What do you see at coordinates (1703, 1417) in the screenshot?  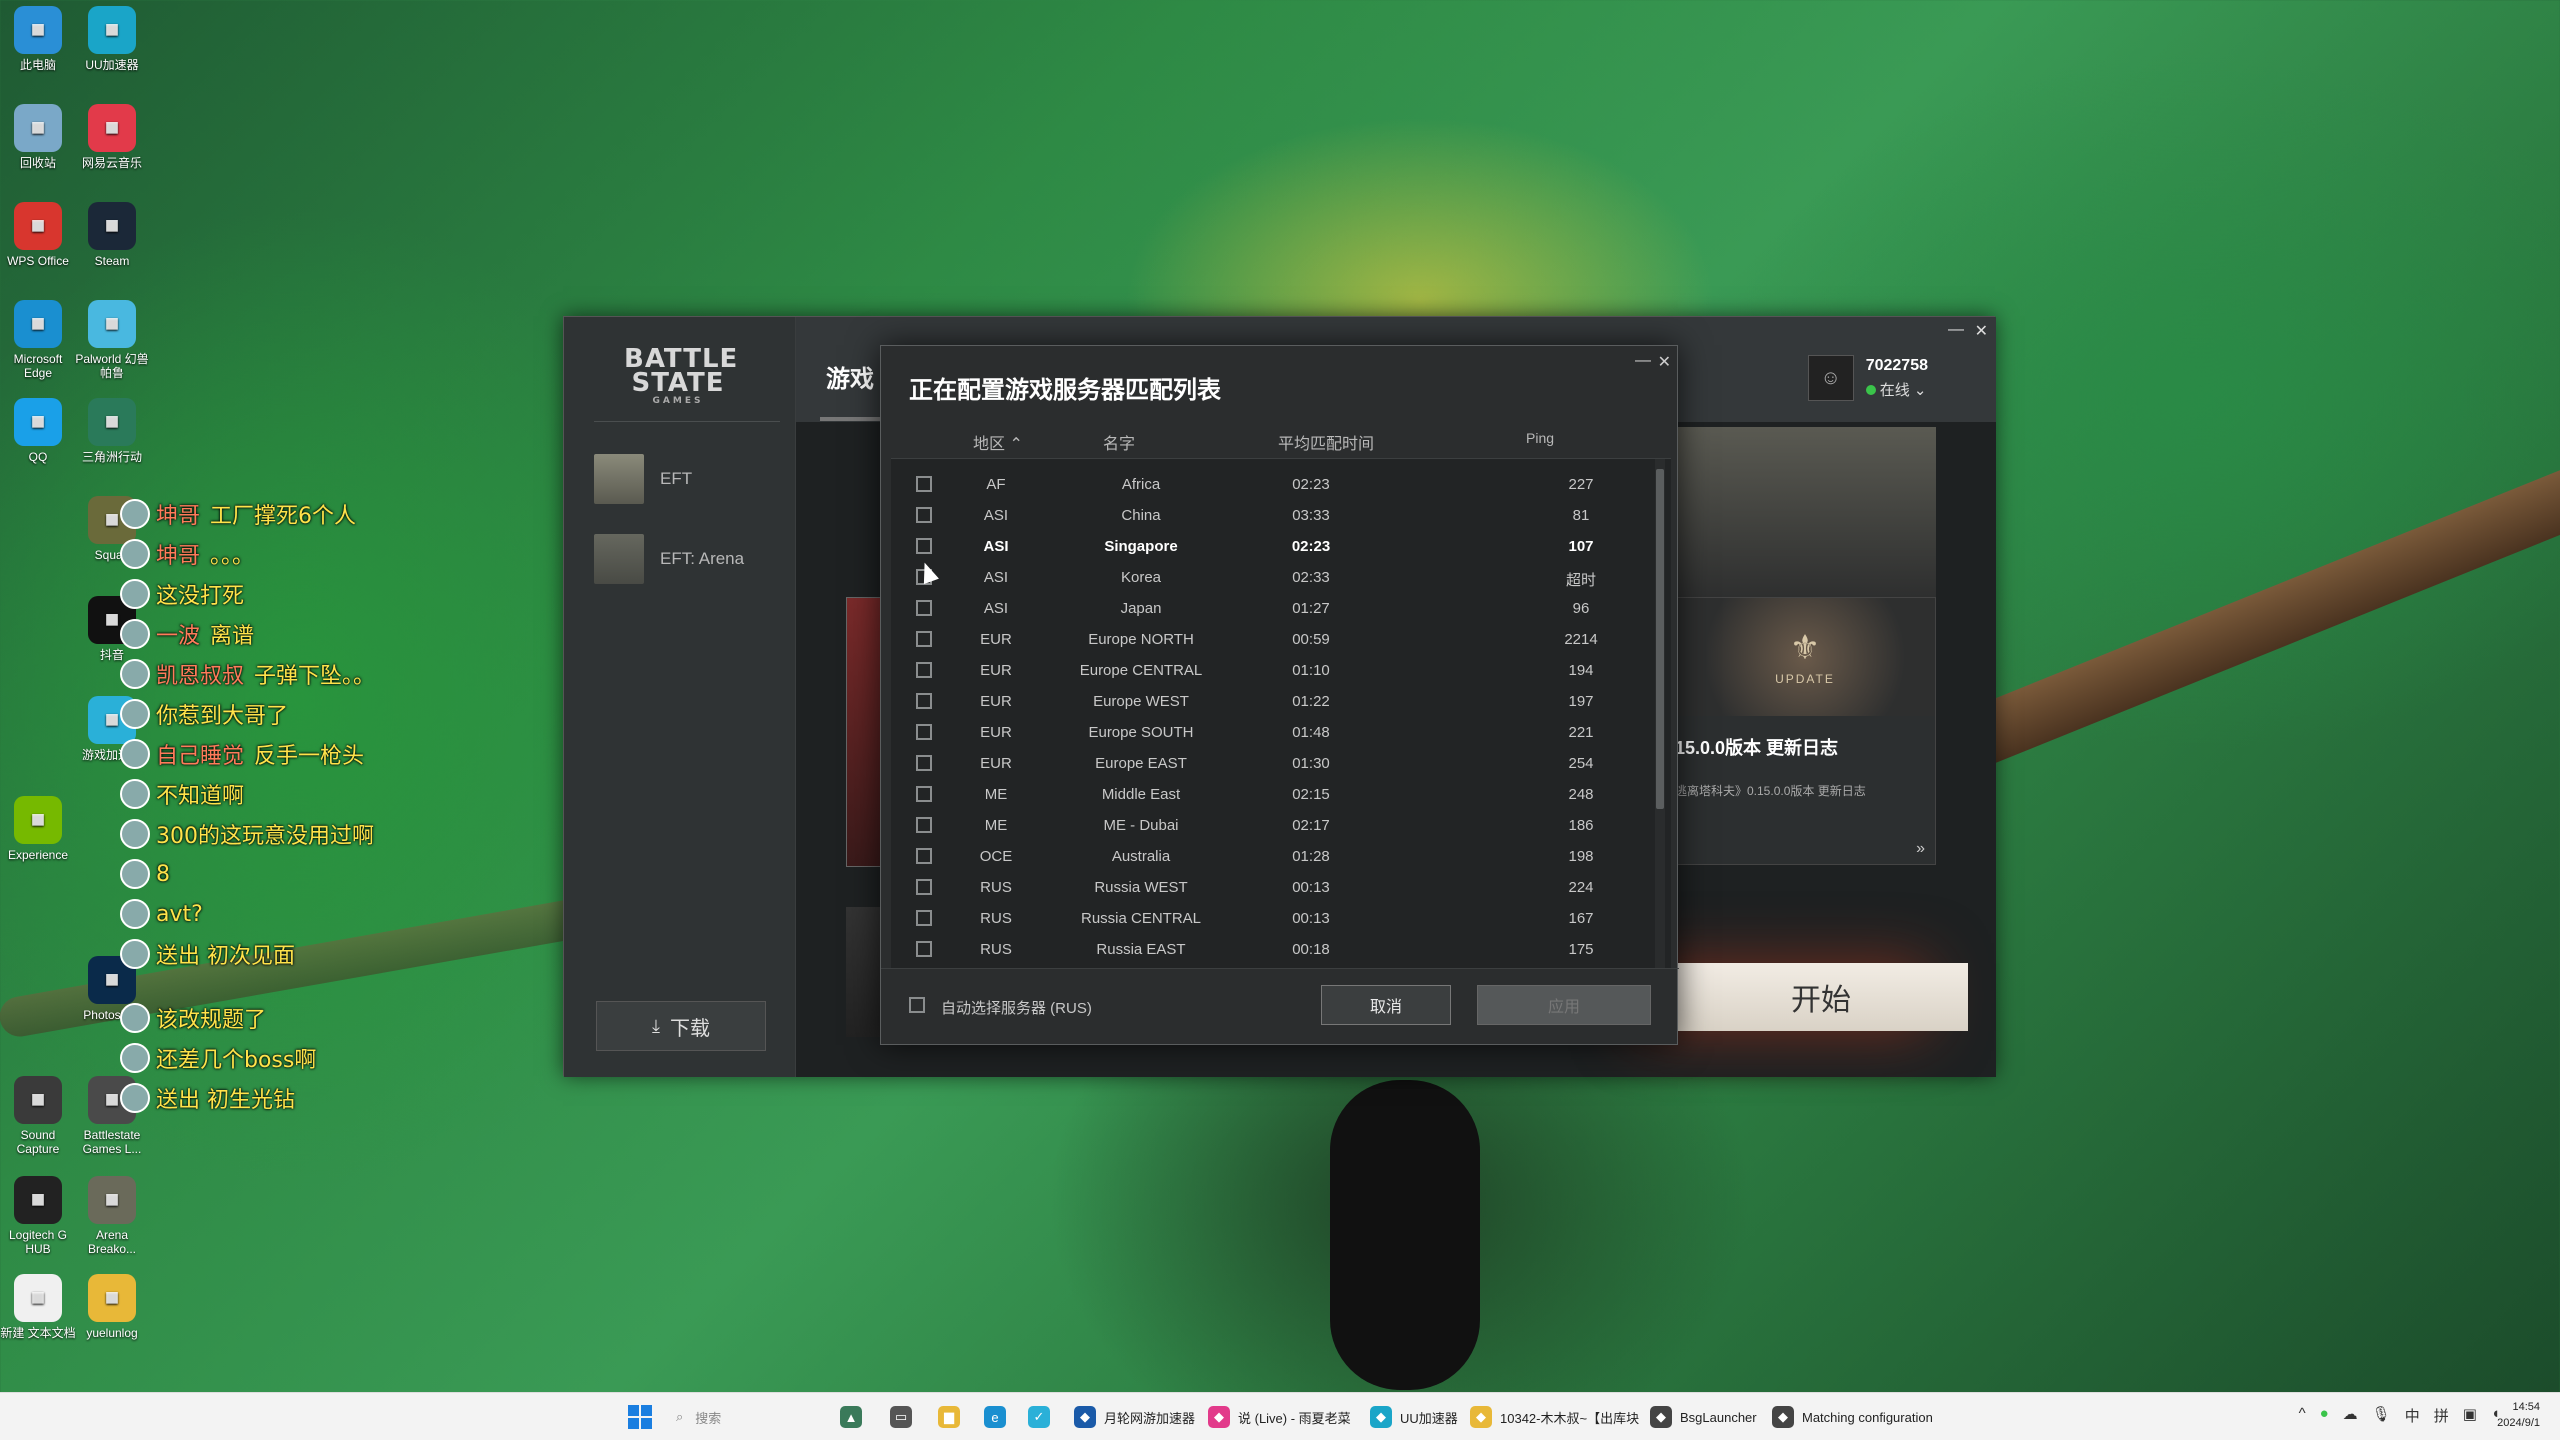 I see `taskbar-app-button: ◆ BsgLauncher` at bounding box center [1703, 1417].